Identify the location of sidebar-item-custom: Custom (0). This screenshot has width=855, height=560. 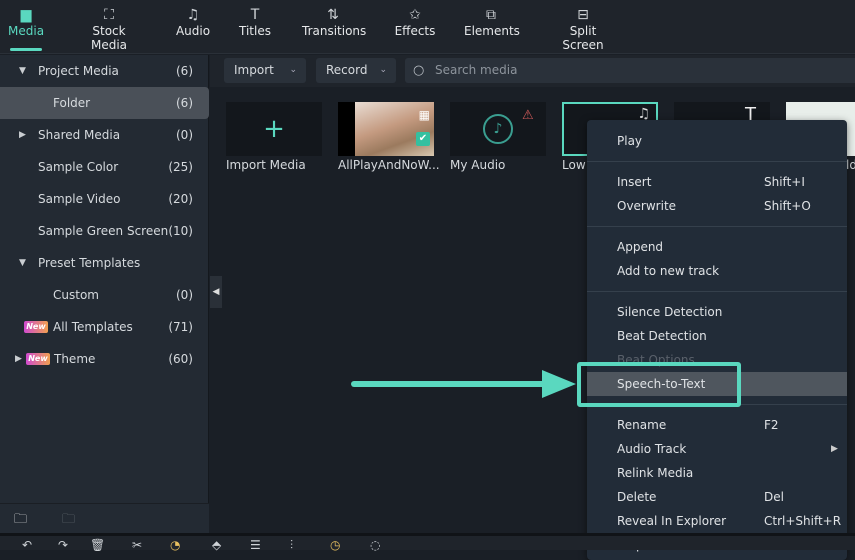
(104, 295).